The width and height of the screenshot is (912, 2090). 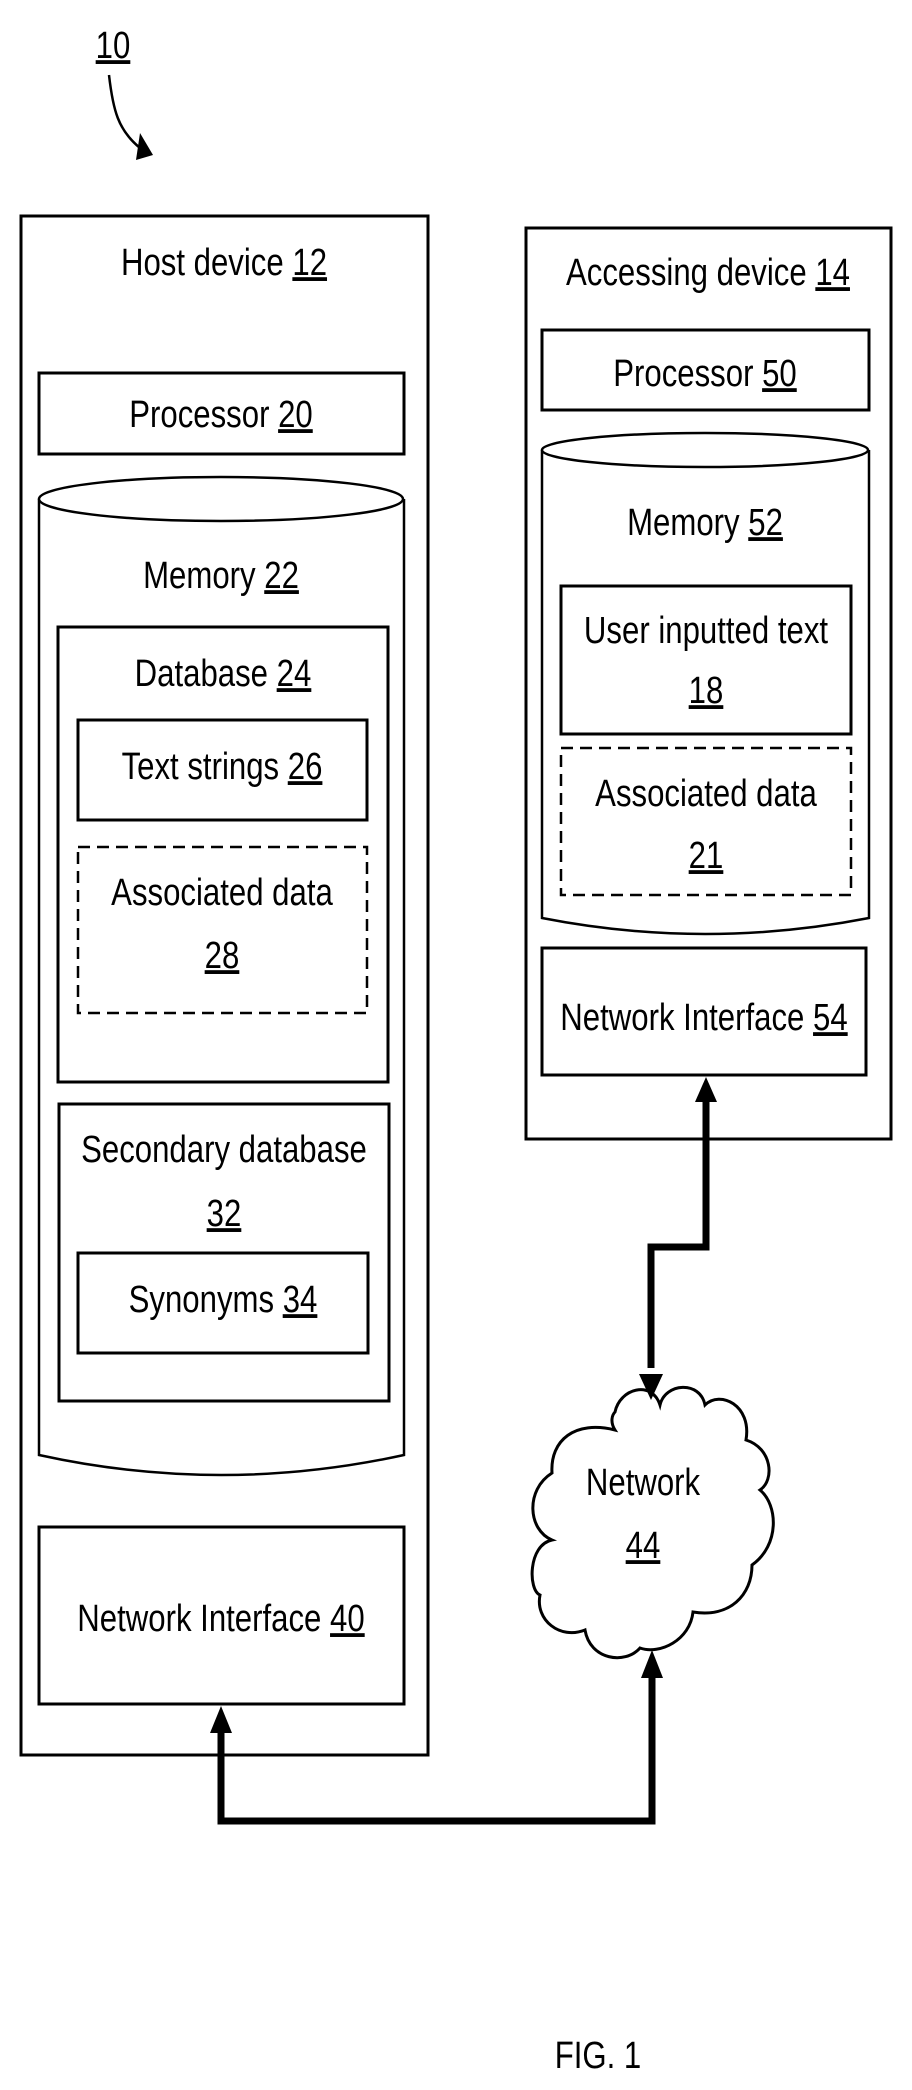 I want to click on host-database-label: Database 24, so click(x=223, y=674).